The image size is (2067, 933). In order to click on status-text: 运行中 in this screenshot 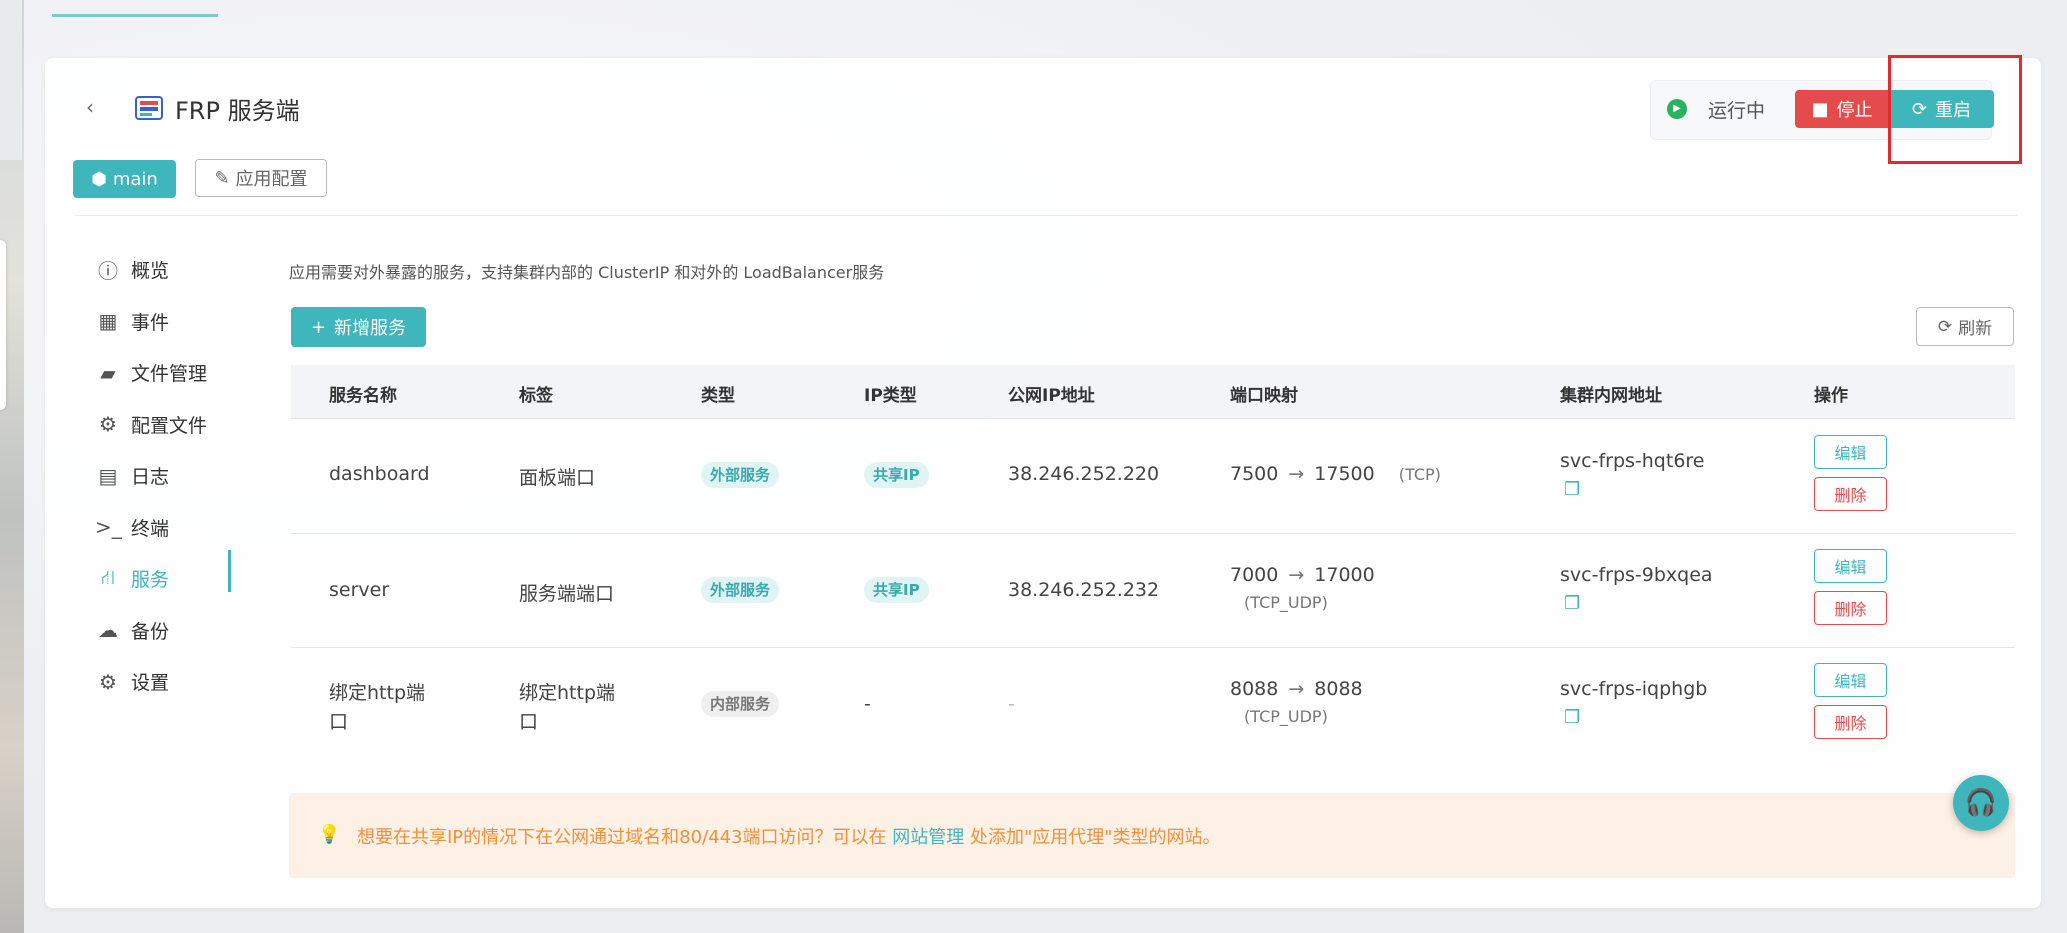, I will do `click(1737, 111)`.